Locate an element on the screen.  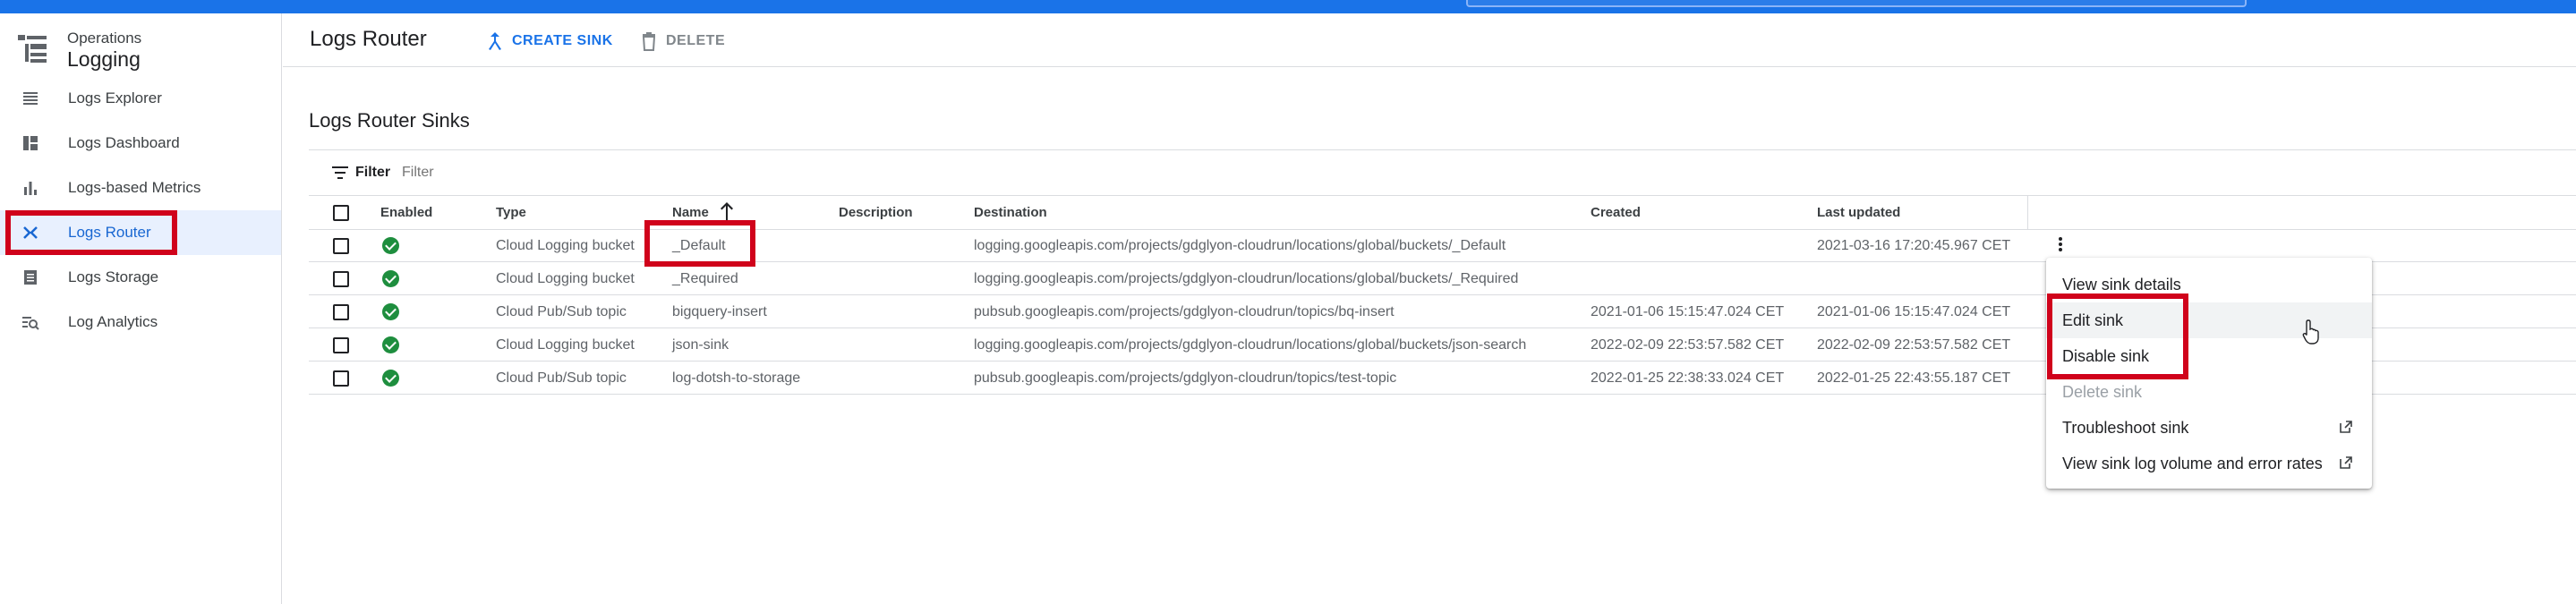
create-sink-button: CREATE SINK is located at coordinates (550, 41).